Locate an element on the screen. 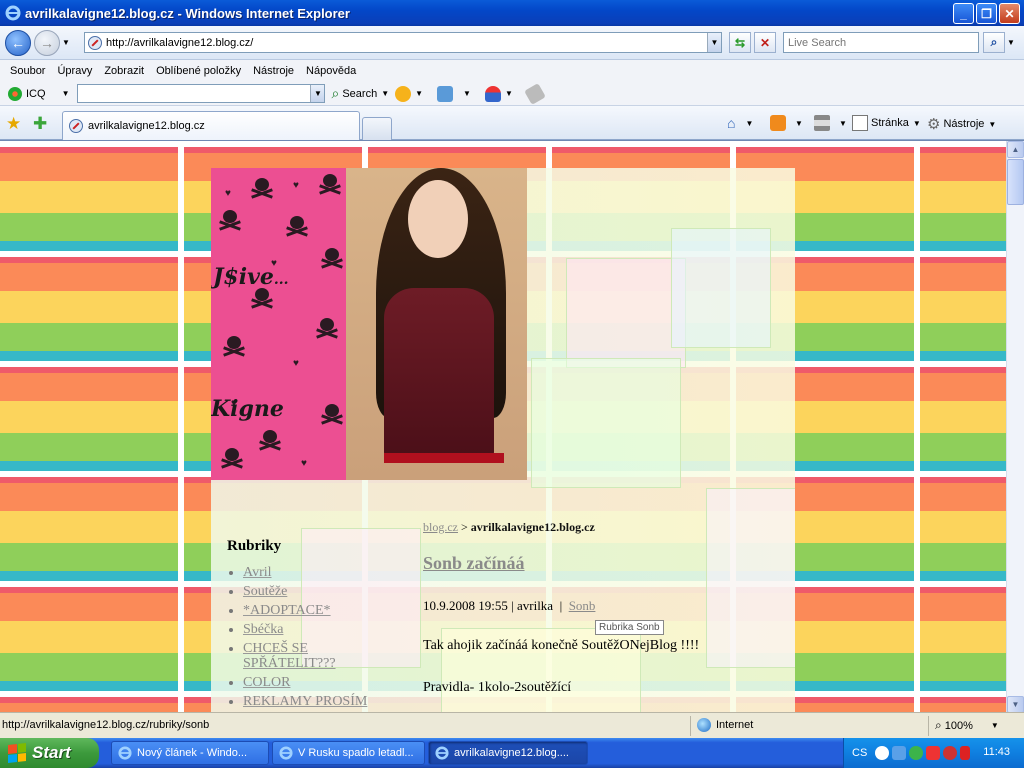 The width and height of the screenshot is (1024, 768). user-icon is located at coordinates (492, 93).